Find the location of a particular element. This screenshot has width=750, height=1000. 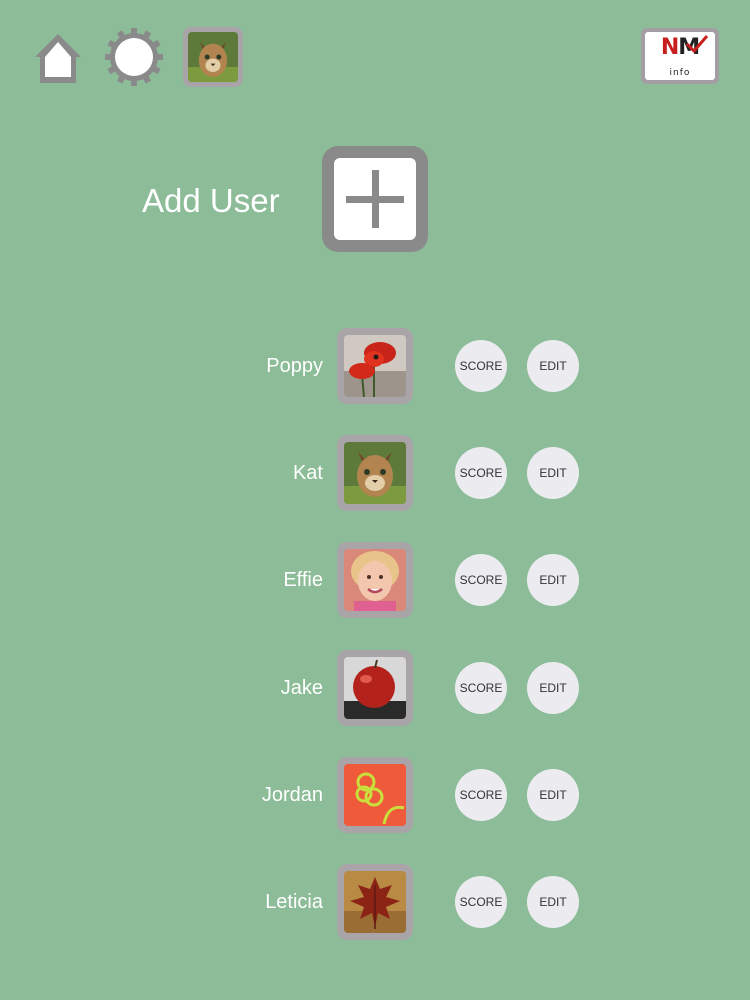

user-row: Leticia SCORE EDIT is located at coordinates (375, 902).